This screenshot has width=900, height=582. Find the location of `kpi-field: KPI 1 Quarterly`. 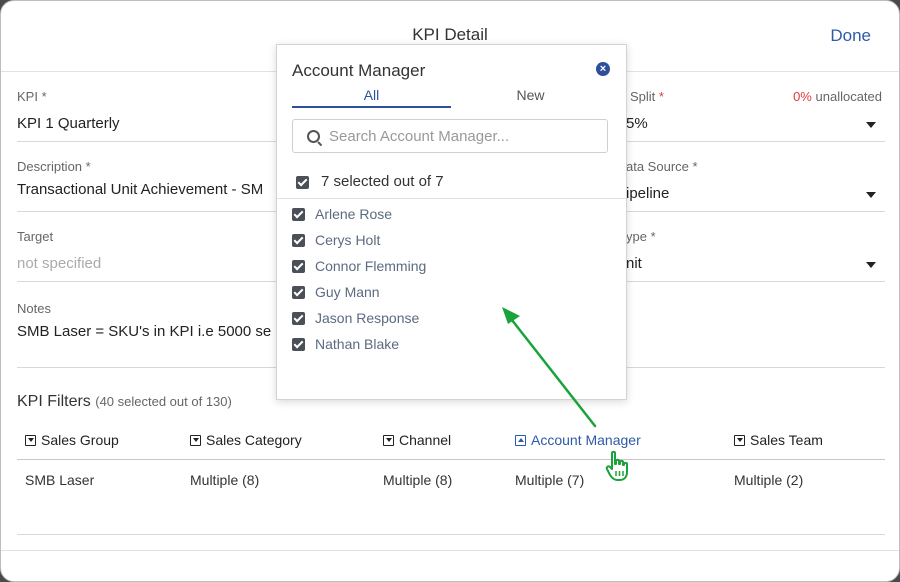

kpi-field: KPI 1 Quarterly is located at coordinates (68, 123).